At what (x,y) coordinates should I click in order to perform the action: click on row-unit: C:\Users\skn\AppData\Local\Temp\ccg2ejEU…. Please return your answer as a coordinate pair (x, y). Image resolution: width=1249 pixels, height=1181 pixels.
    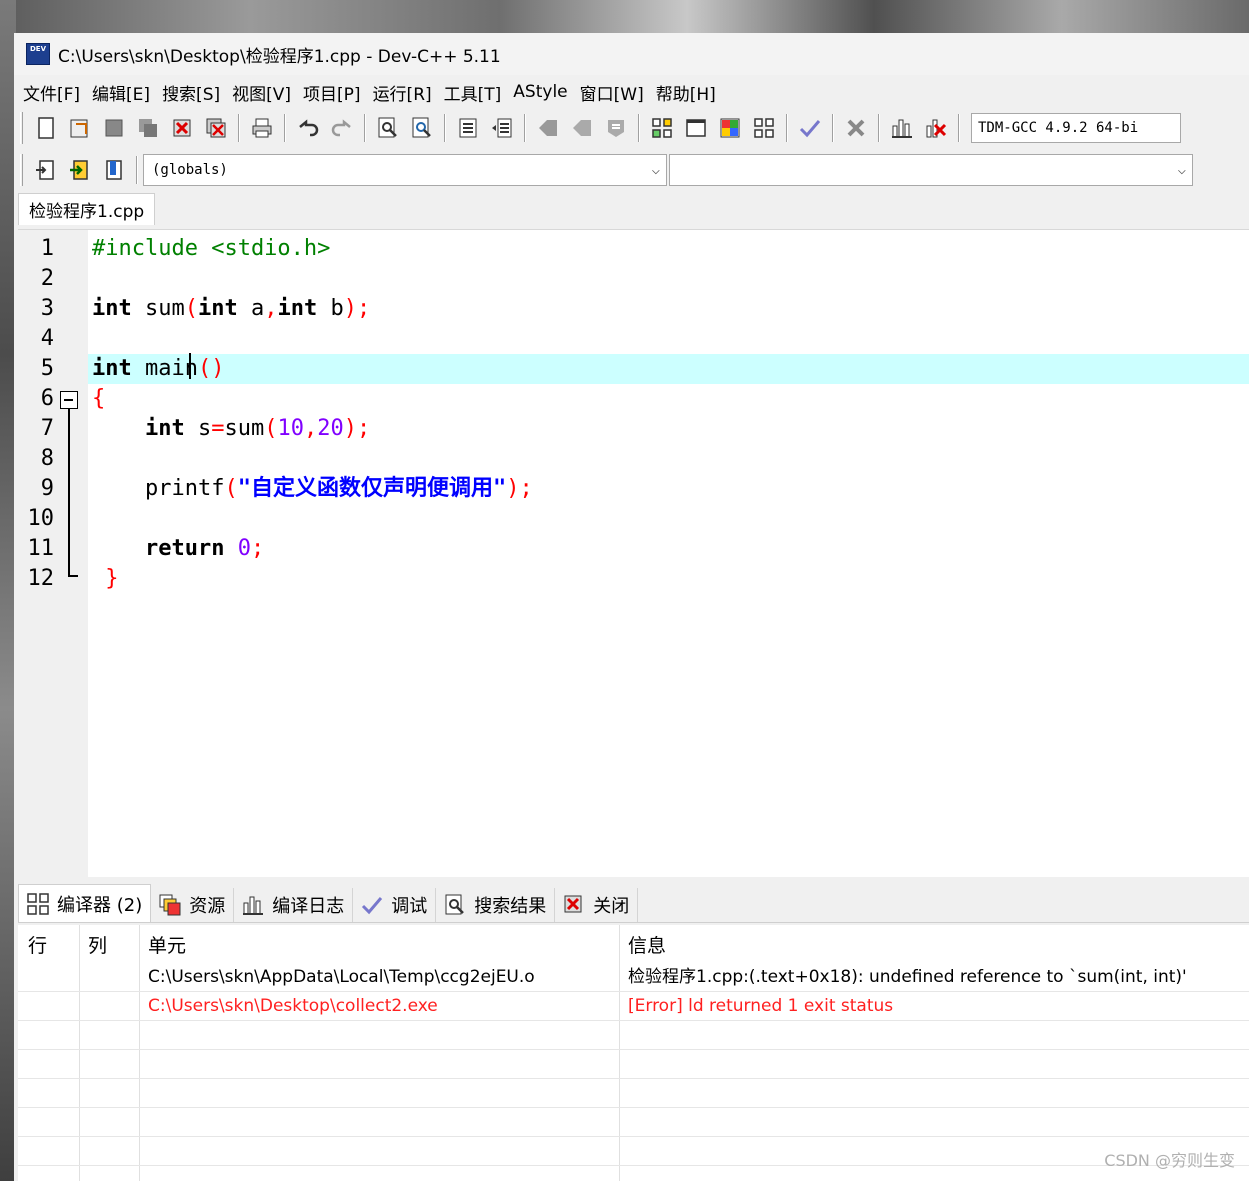
    Looking at the image, I should click on (341, 977).